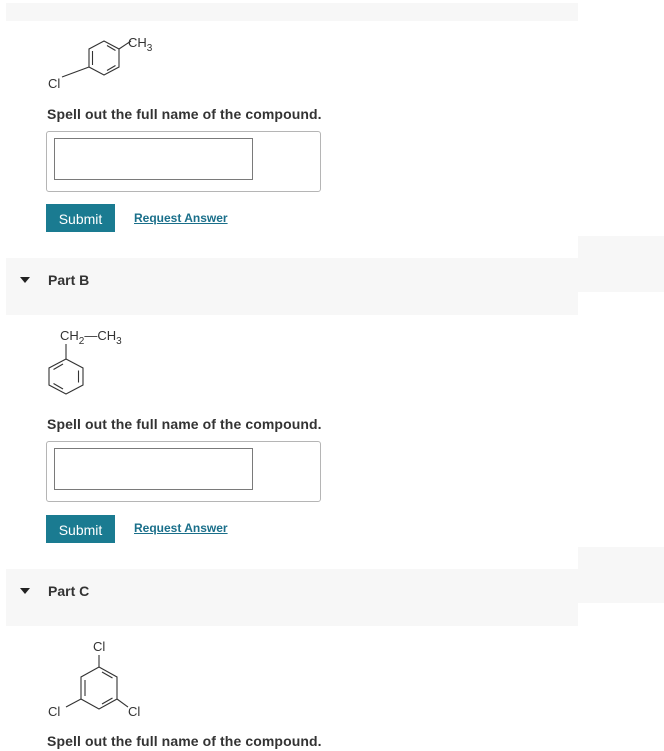 The width and height of the screenshot is (664, 751). I want to click on part-c-molecule-trichlorobenzene: Cl Cl Cl, so click(94, 679).